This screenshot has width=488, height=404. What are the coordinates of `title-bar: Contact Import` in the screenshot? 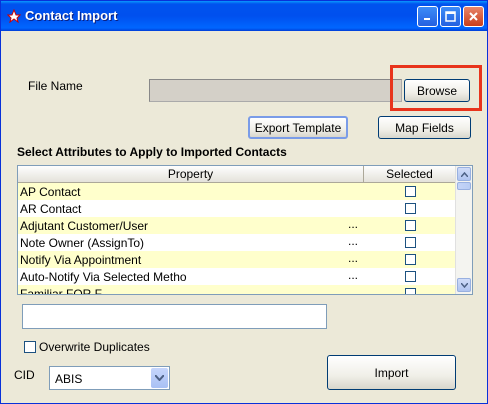 It's located at (244, 16).